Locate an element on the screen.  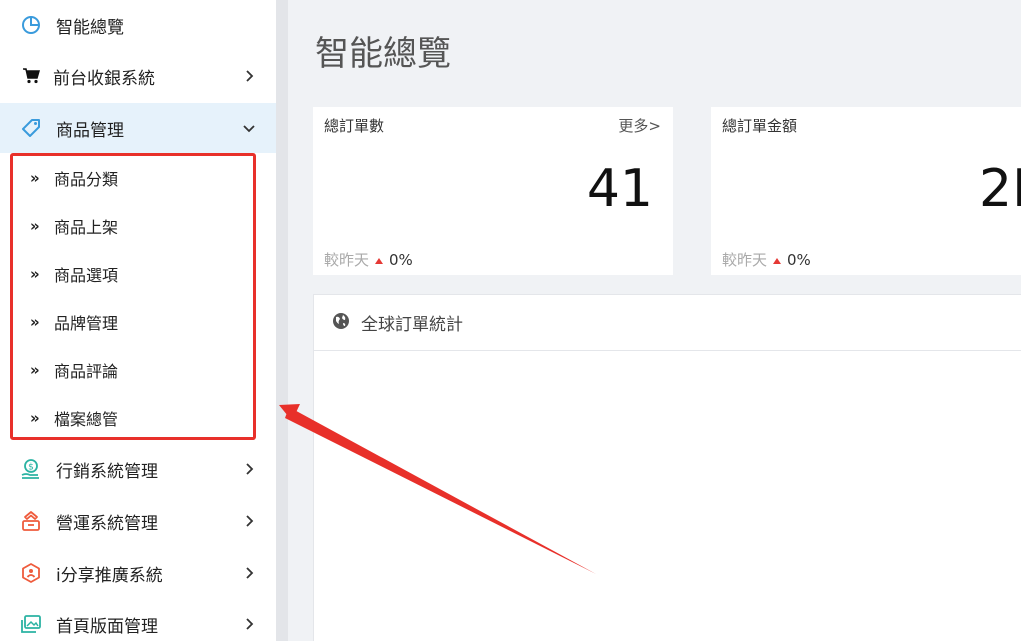
sidebar-item-operations: 營運系統管理 is located at coordinates (138, 521).